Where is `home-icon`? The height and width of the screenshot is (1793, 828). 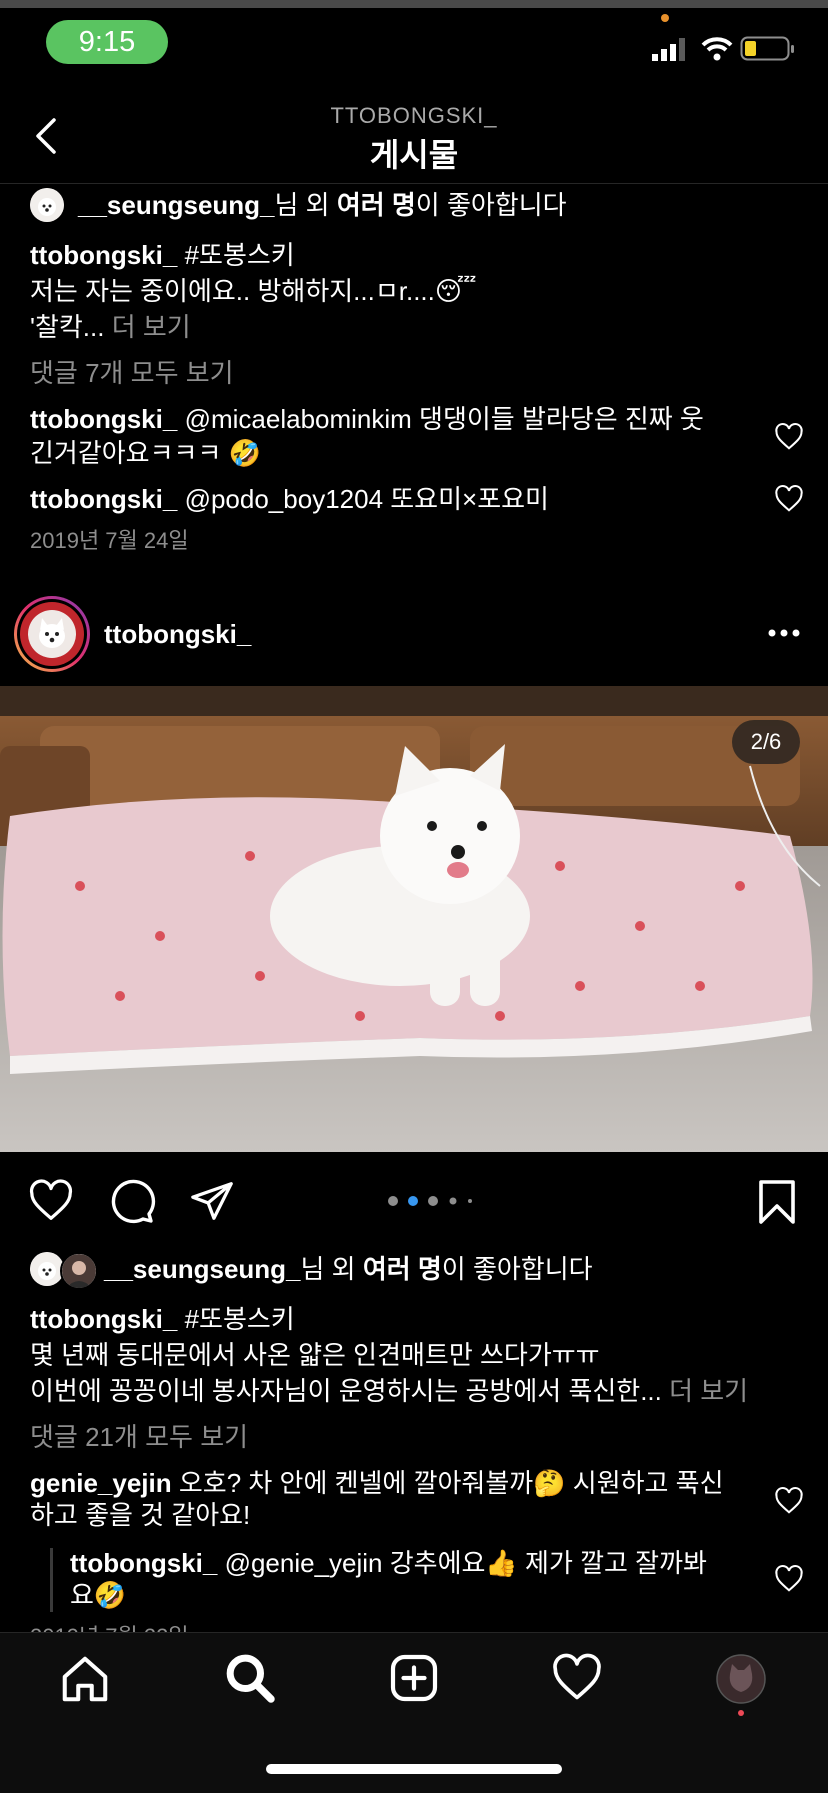
home-icon is located at coordinates (85, 1679).